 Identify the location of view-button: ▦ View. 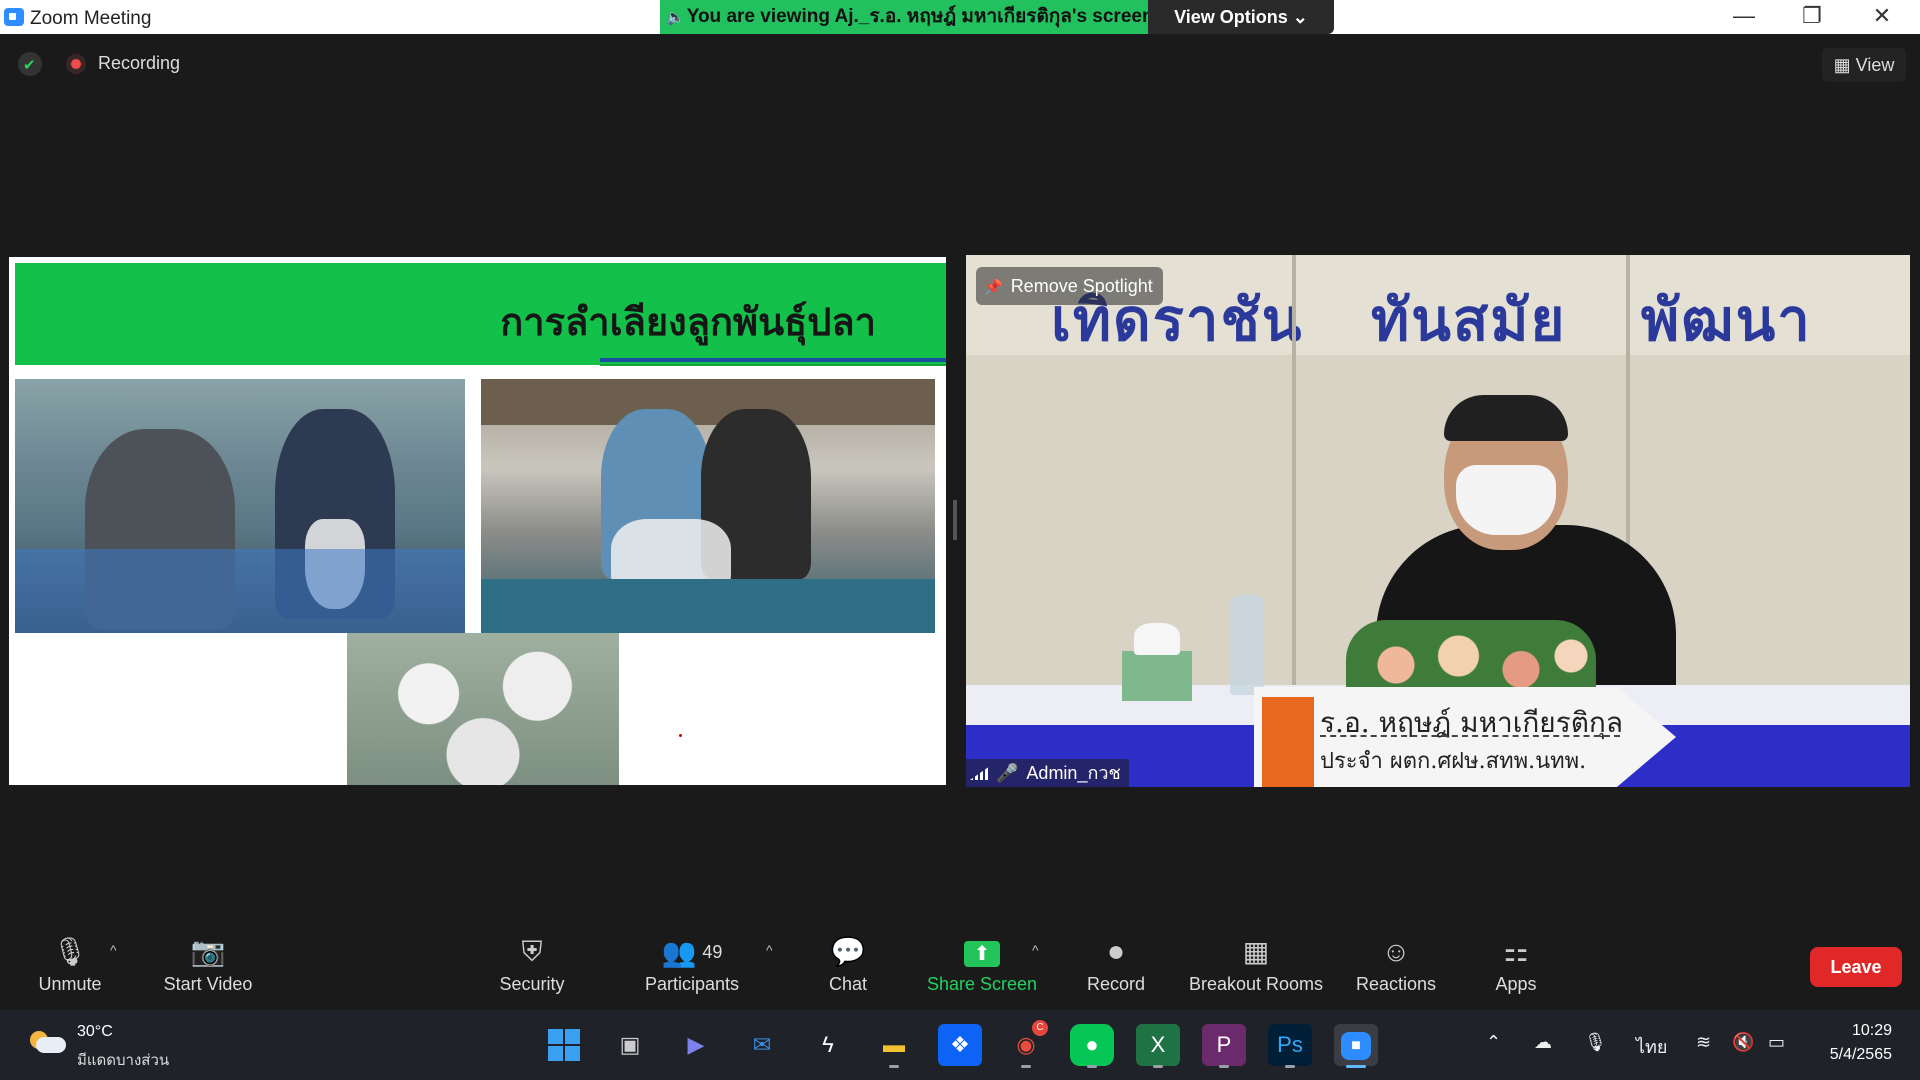
(1864, 65).